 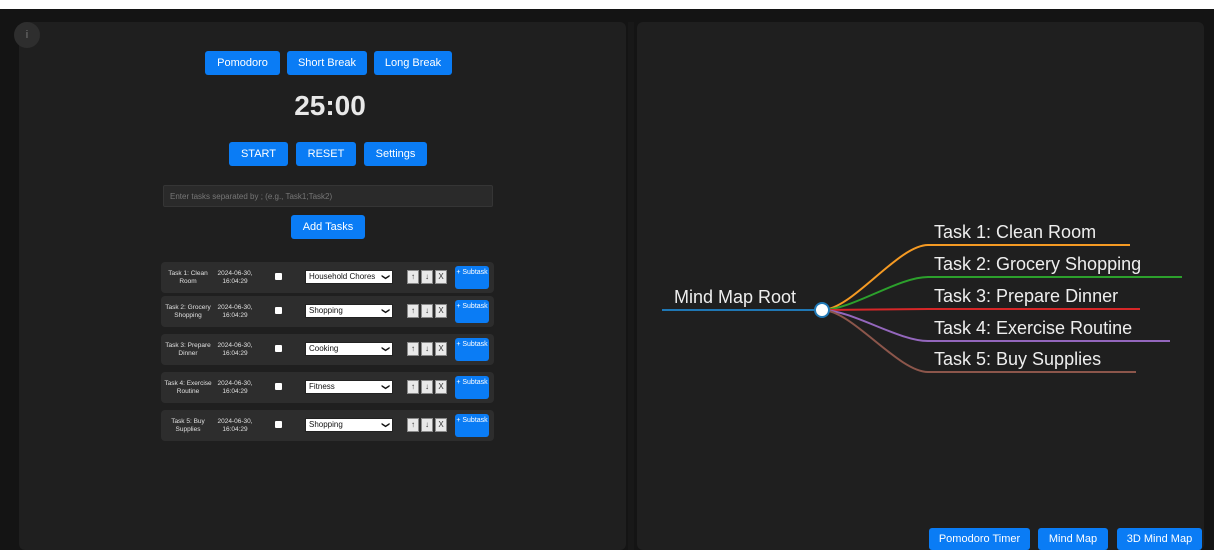 I want to click on mindmap-branch-label: Task 3: Prepare Dinner, so click(x=1026, y=296).